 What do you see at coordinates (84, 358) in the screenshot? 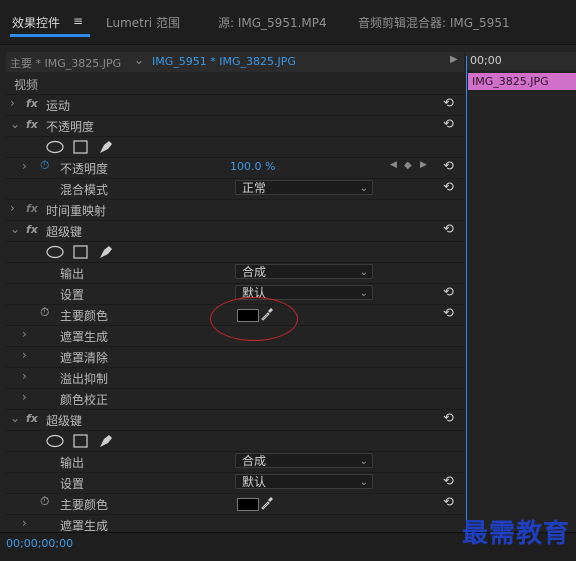
I see `matte-cleanup-label: 遮罩清除` at bounding box center [84, 358].